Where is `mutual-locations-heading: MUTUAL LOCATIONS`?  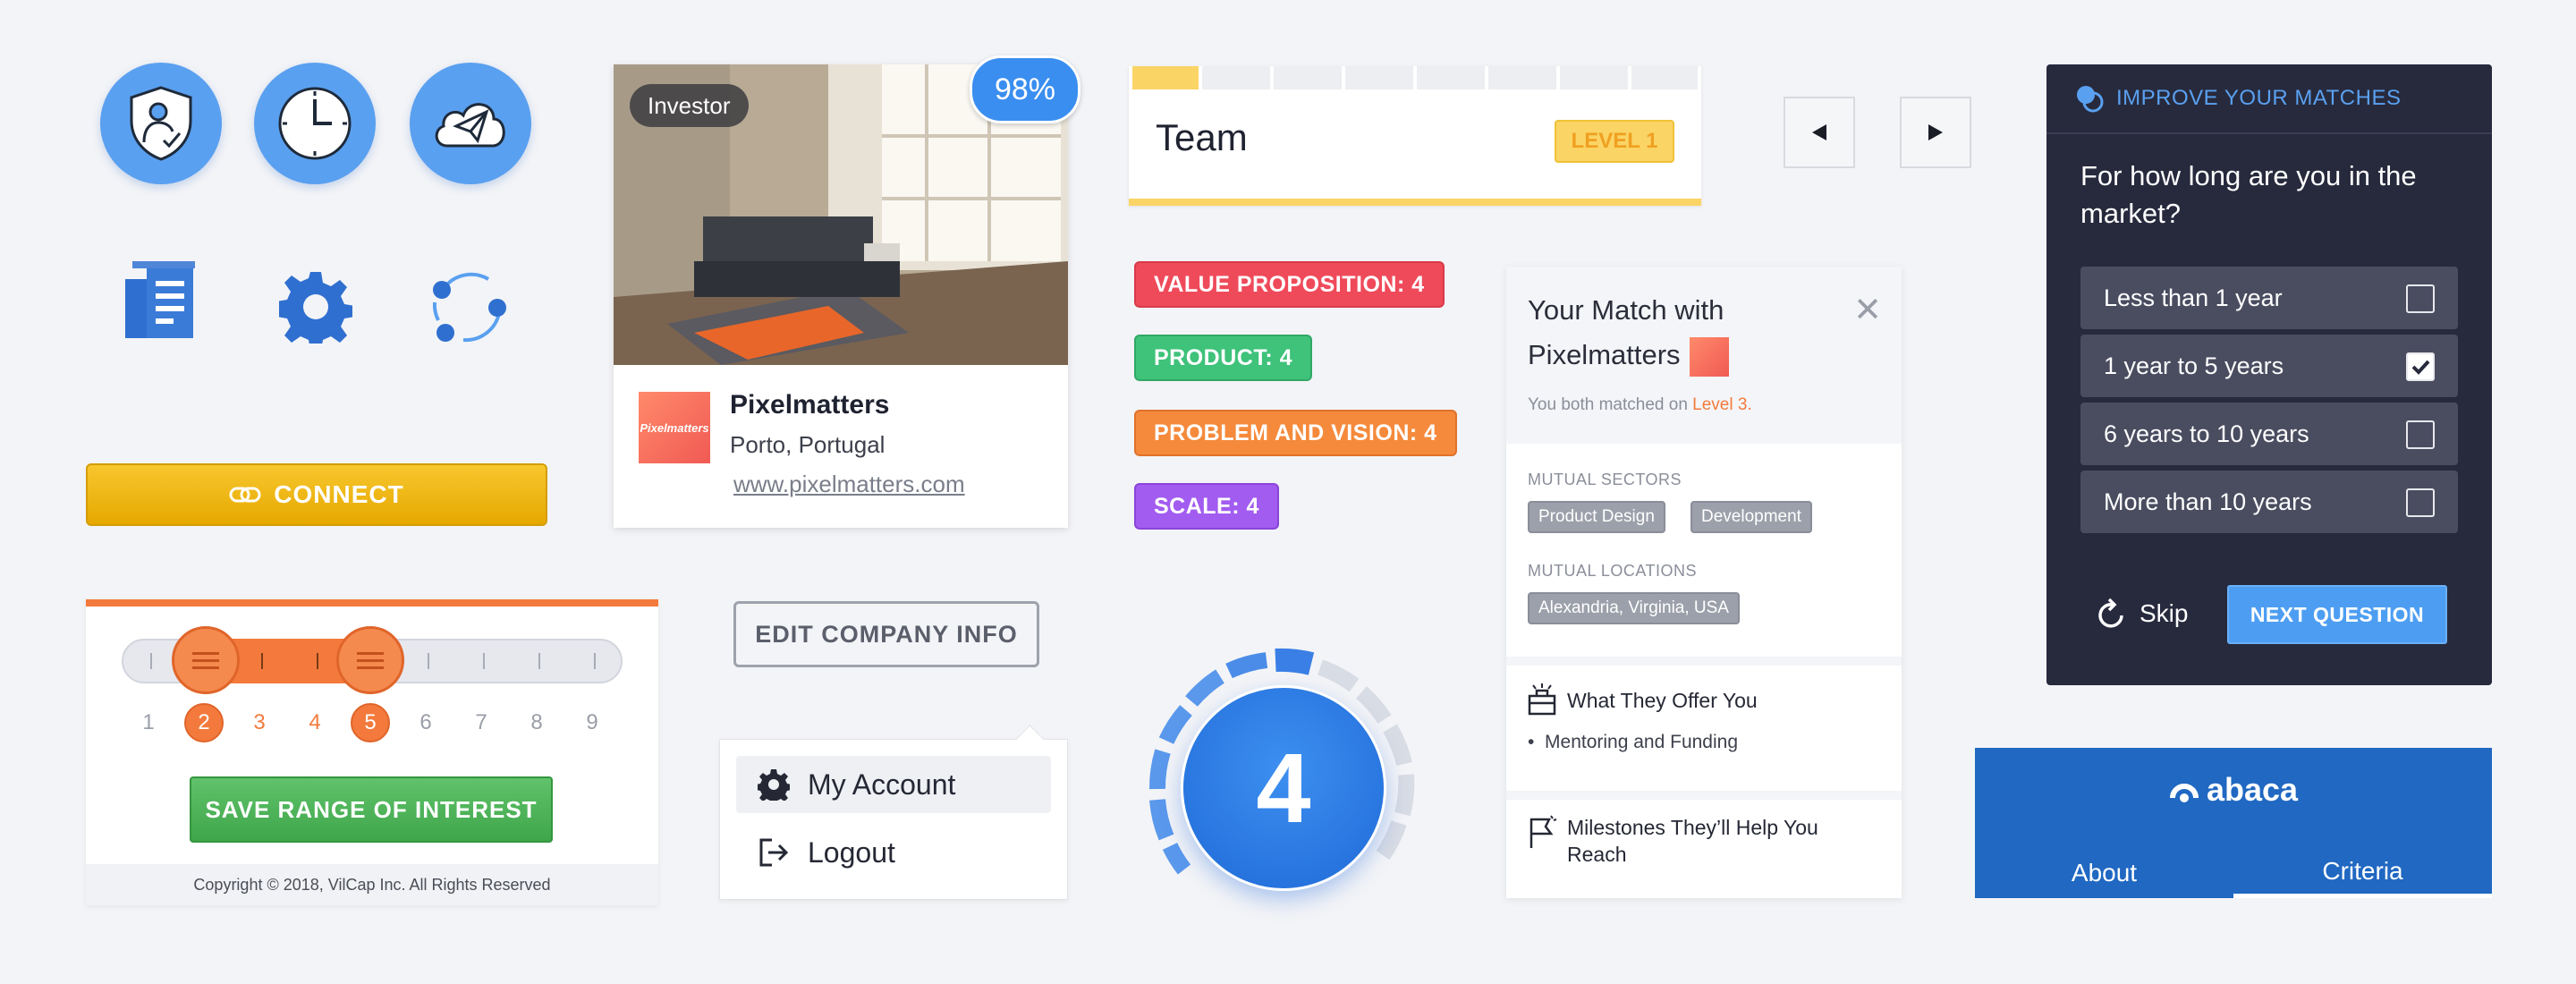
mutual-locations-heading: MUTUAL LOCATIONS is located at coordinates (1613, 571).